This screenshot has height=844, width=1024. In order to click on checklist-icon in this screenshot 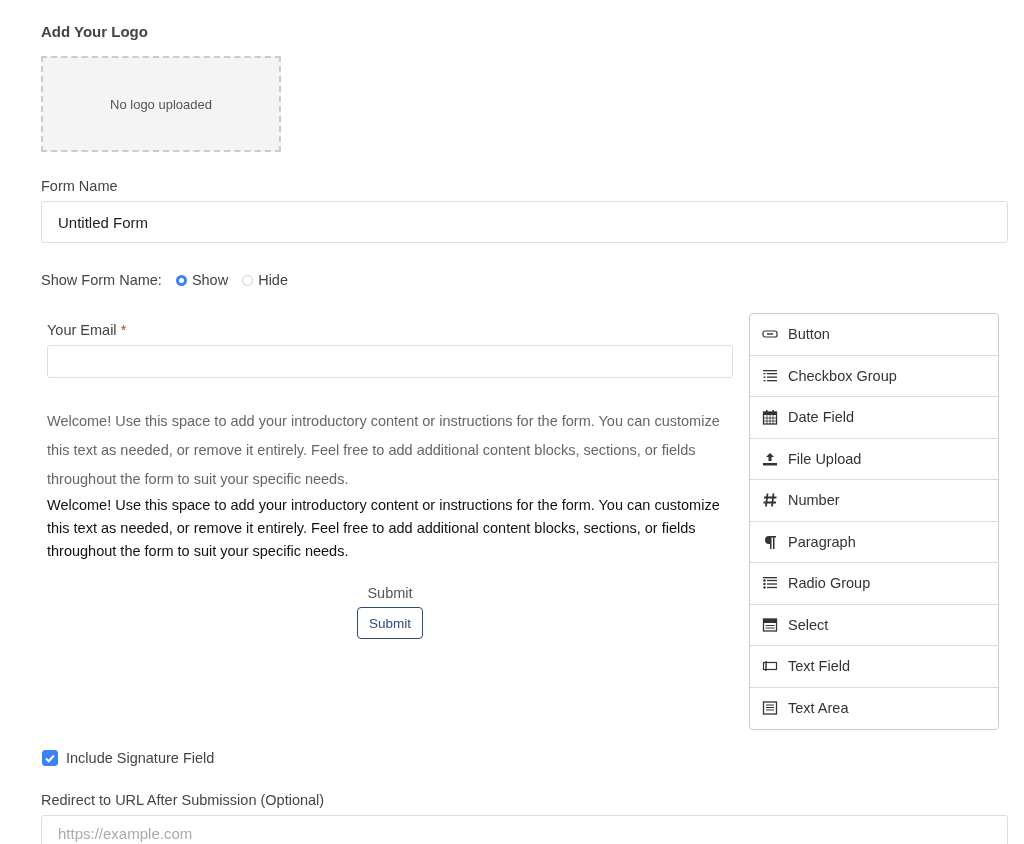, I will do `click(770, 375)`.